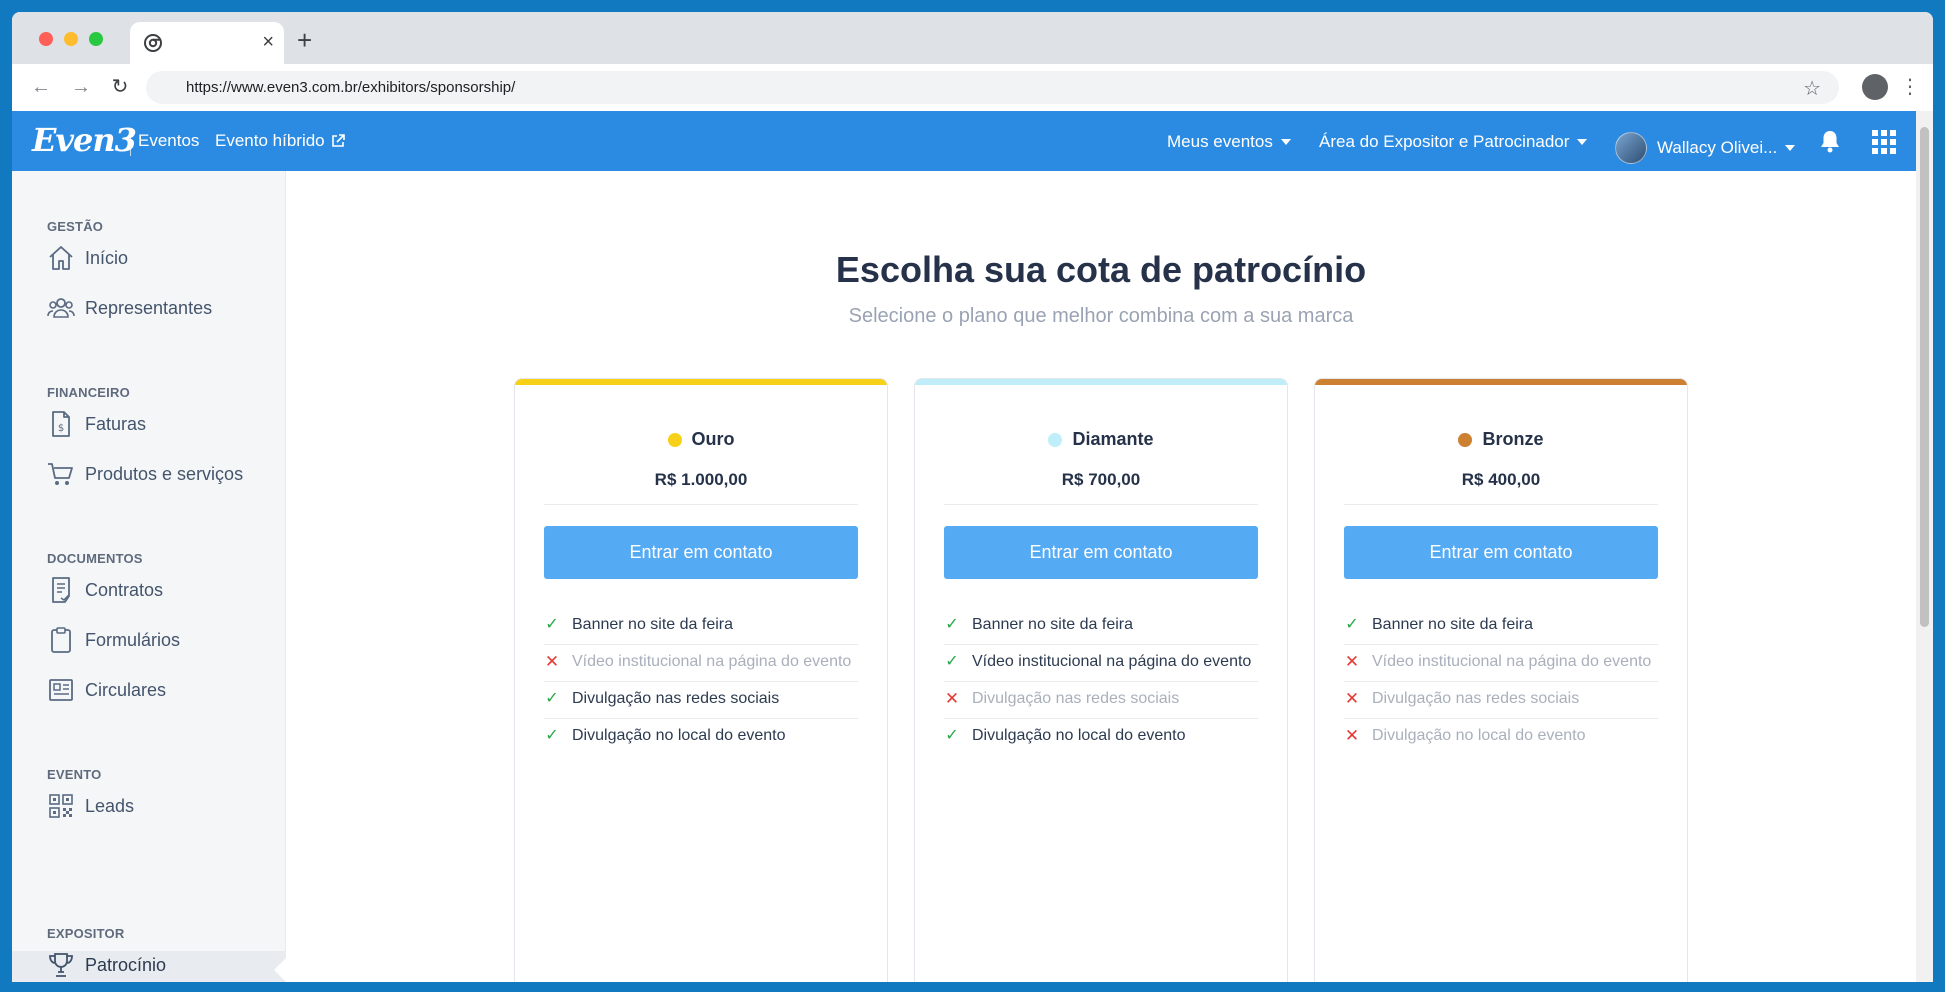  I want to click on page-title: Escolha sua cota de patrocínio, so click(1101, 269).